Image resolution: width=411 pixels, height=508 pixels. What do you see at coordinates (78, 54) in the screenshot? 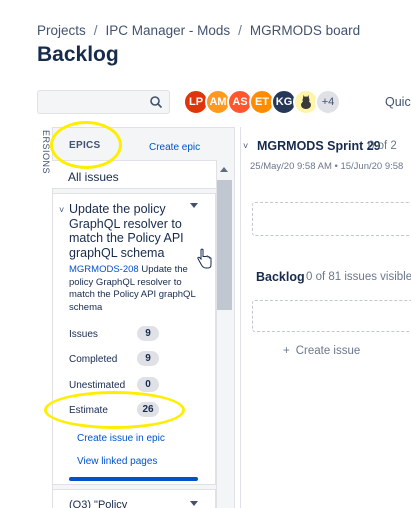
I see `page-title: Backlog` at bounding box center [78, 54].